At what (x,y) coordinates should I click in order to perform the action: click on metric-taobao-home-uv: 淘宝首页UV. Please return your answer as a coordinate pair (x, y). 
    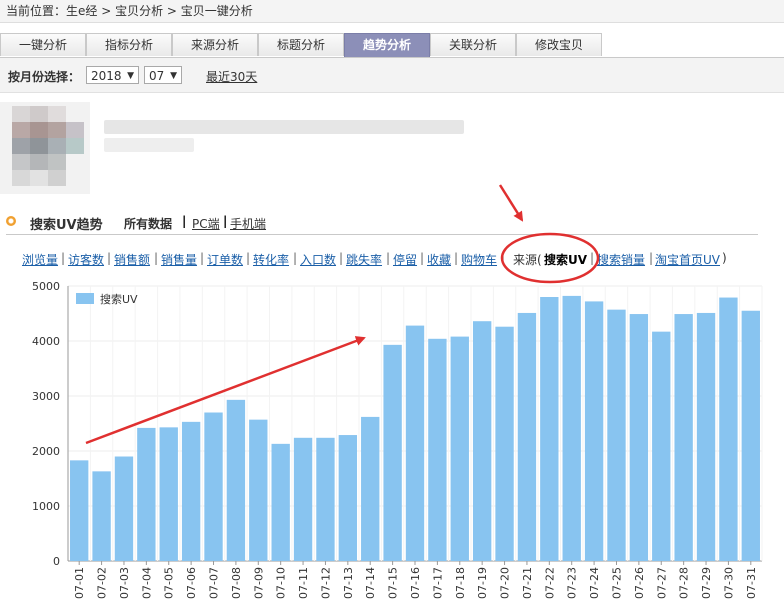
    Looking at the image, I should click on (687, 259).